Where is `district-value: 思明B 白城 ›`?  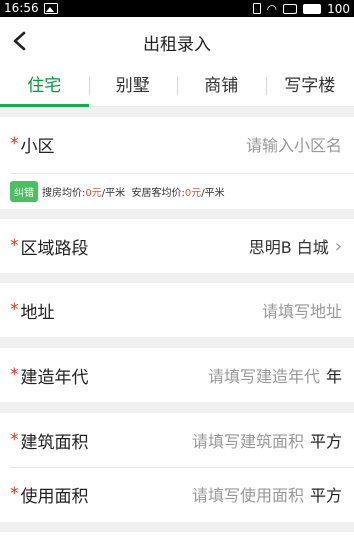 district-value: 思明B 白城 › is located at coordinates (295, 246).